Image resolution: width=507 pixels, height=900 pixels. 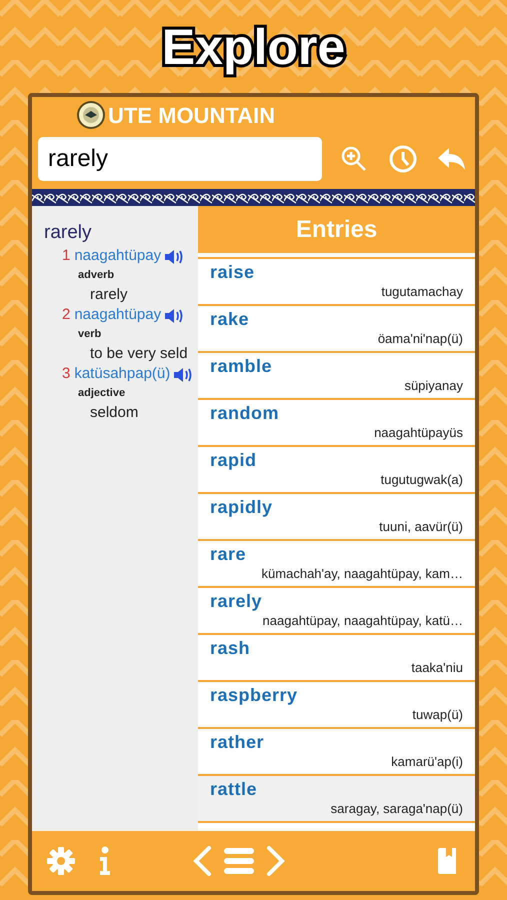 What do you see at coordinates (254, 695) in the screenshot?
I see `entry-word: raspberry` at bounding box center [254, 695].